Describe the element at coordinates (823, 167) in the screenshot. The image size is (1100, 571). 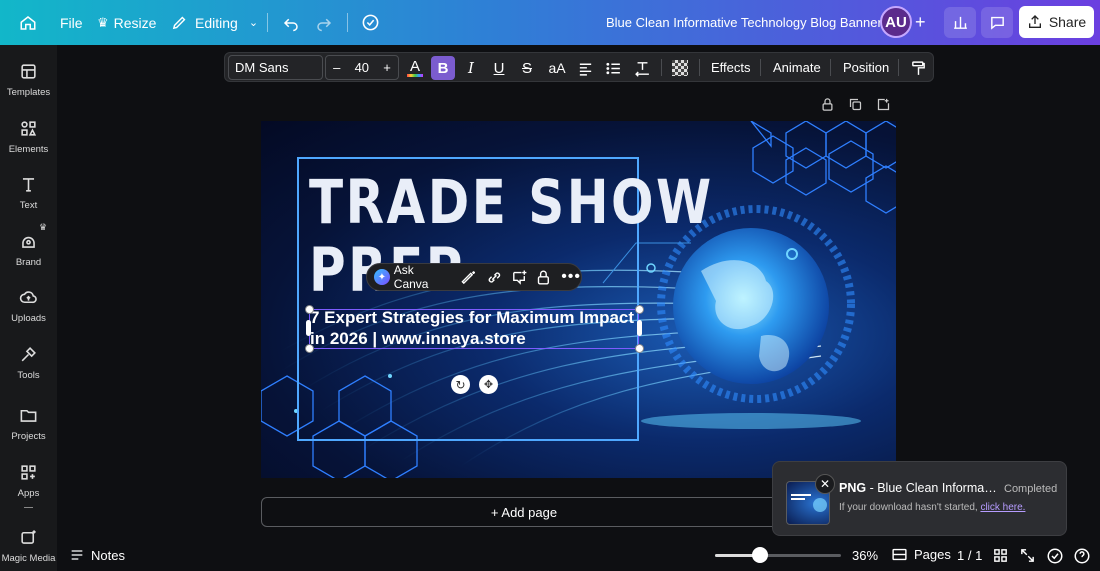
I see `hexagon-pattern` at that location.